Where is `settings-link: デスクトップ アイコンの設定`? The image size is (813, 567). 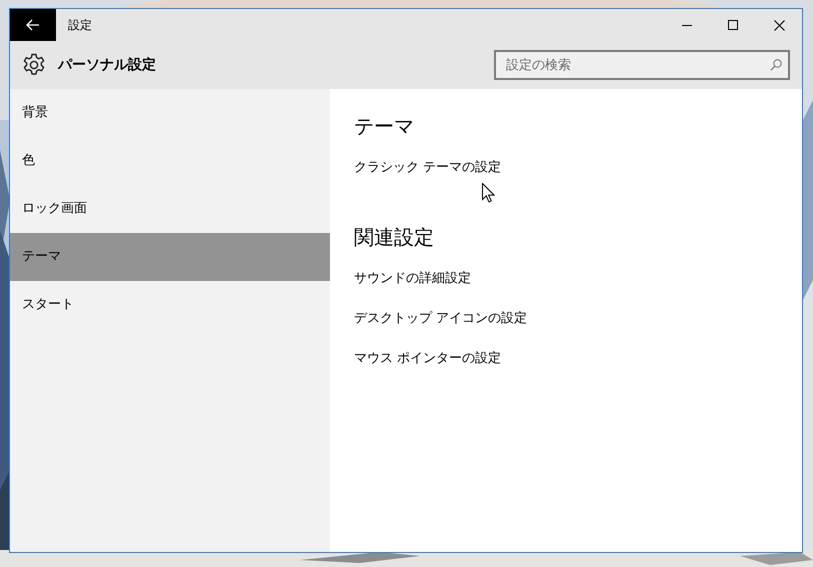 settings-link: デスクトップ アイコンの設定 is located at coordinates (441, 318).